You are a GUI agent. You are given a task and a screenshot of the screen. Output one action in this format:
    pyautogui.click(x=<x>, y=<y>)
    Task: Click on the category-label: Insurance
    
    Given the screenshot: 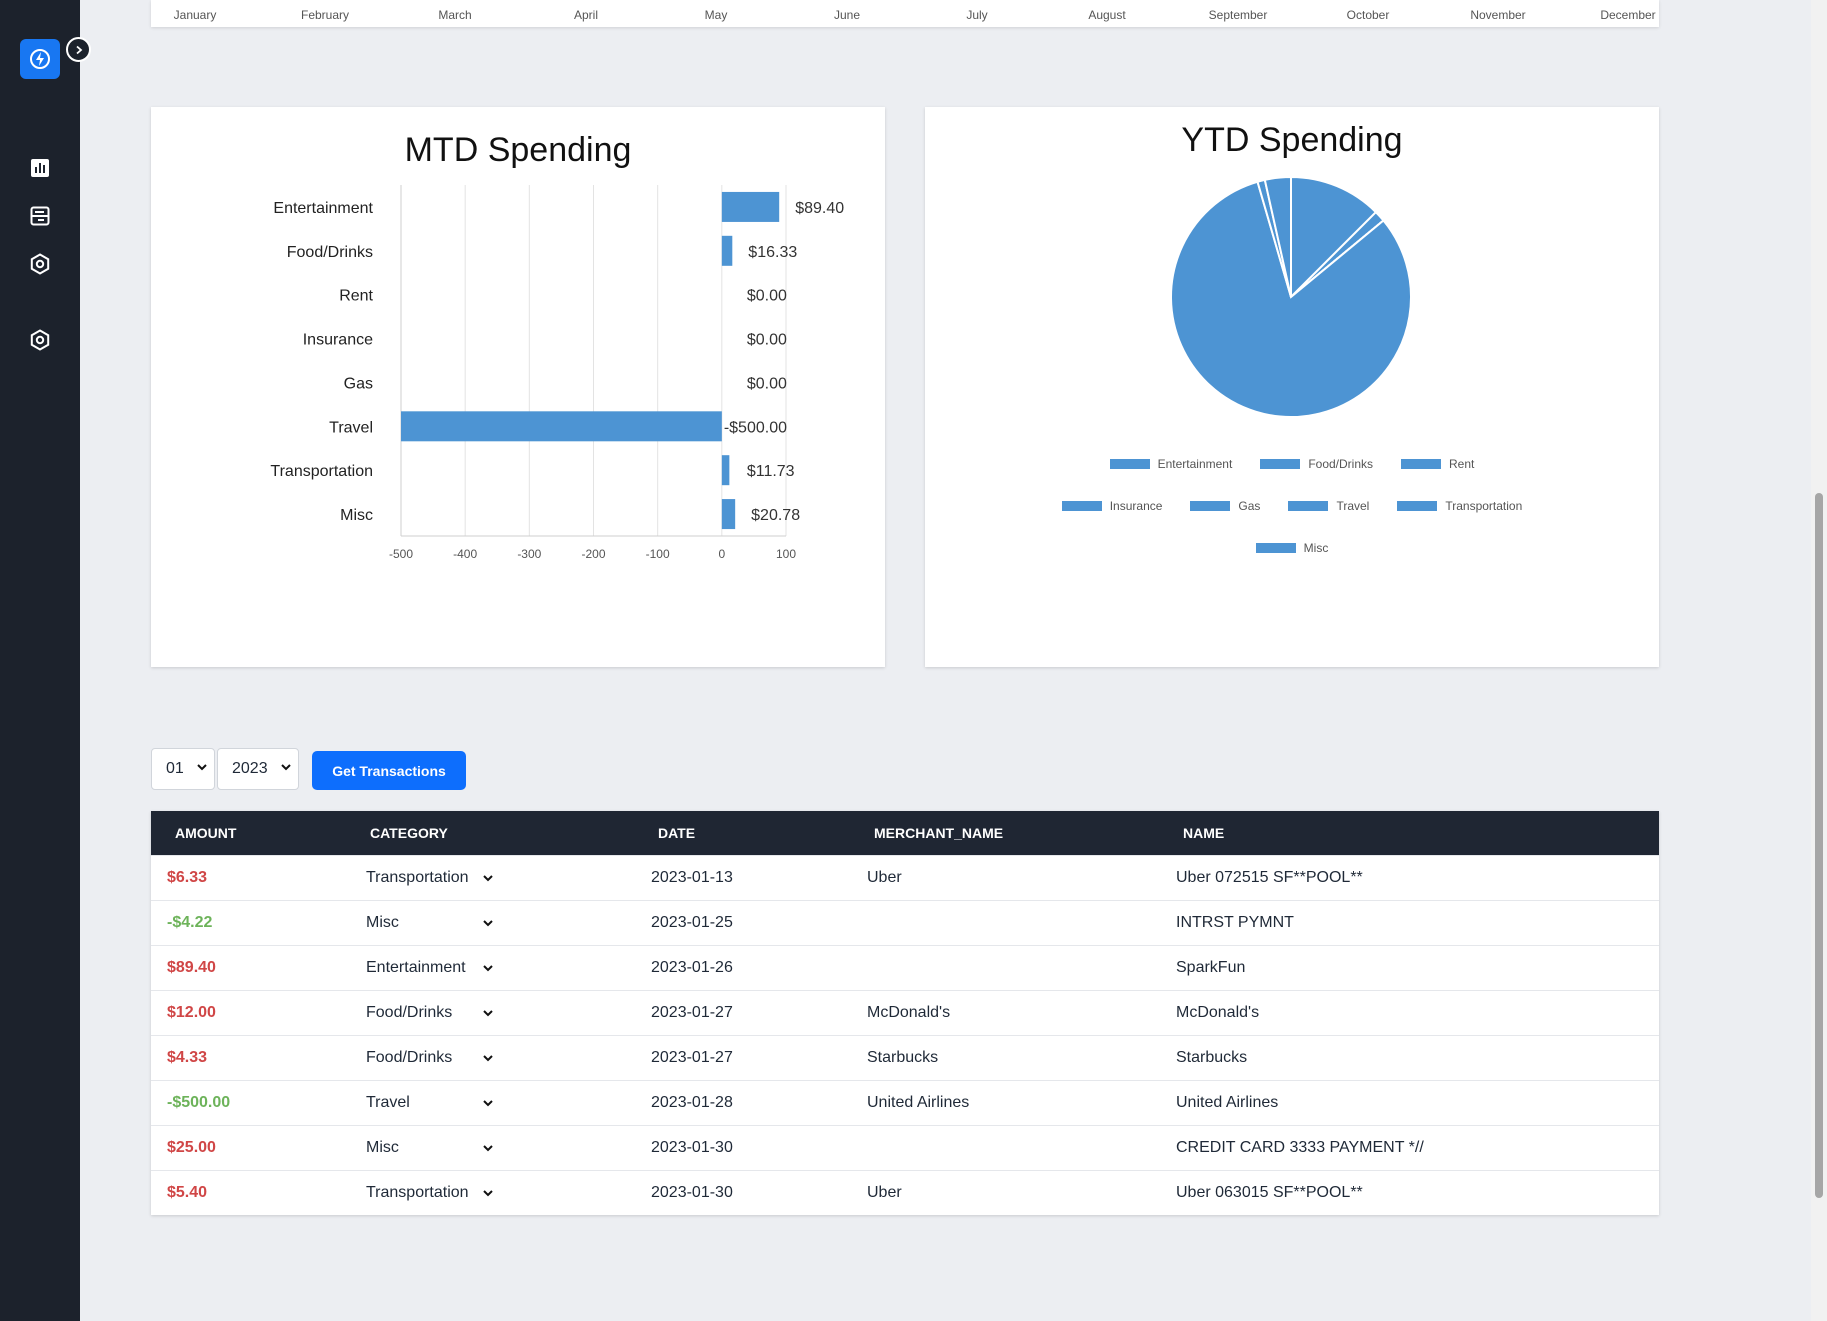 What is the action you would take?
    pyautogui.click(x=338, y=340)
    